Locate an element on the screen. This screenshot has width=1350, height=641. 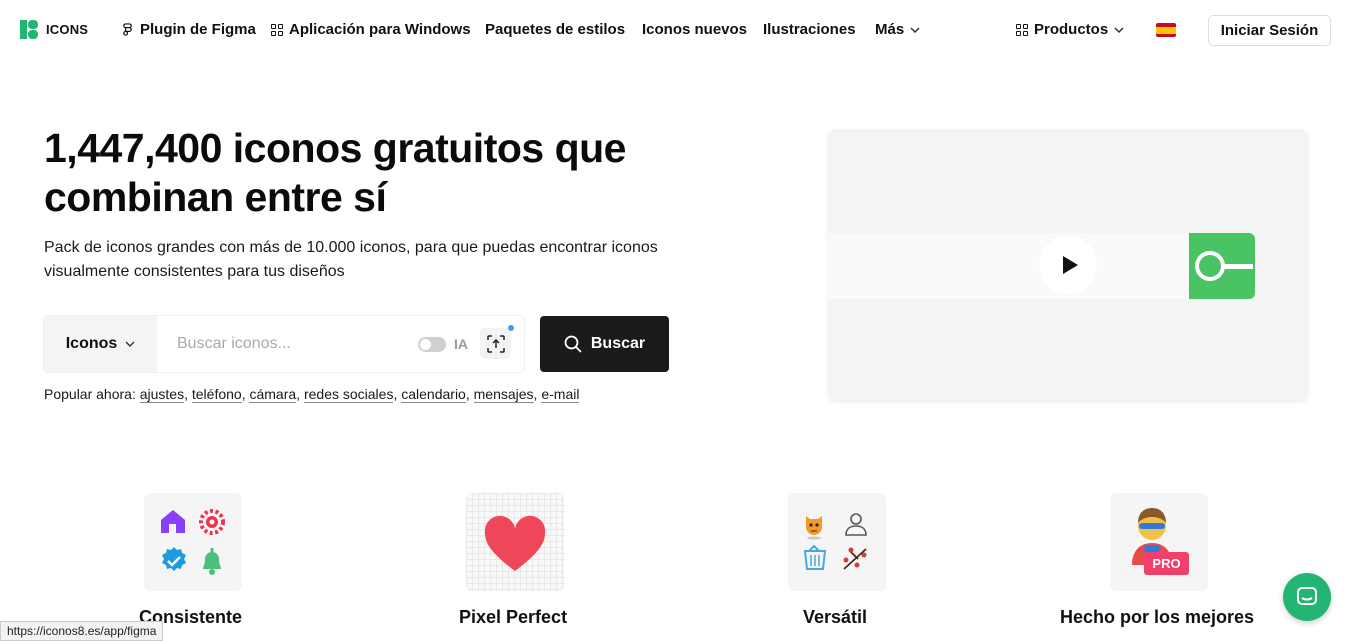
search-input is located at coordinates (282, 344).